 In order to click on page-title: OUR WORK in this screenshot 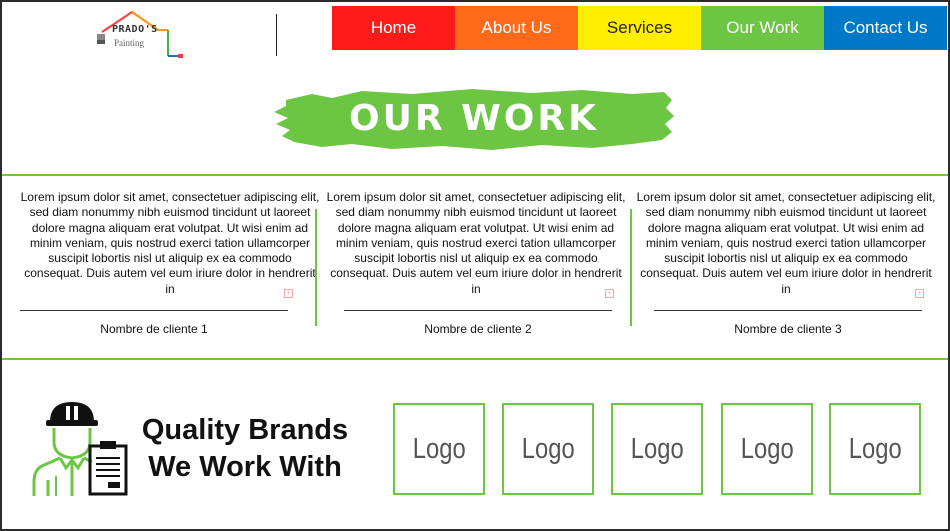, I will do `click(474, 118)`.